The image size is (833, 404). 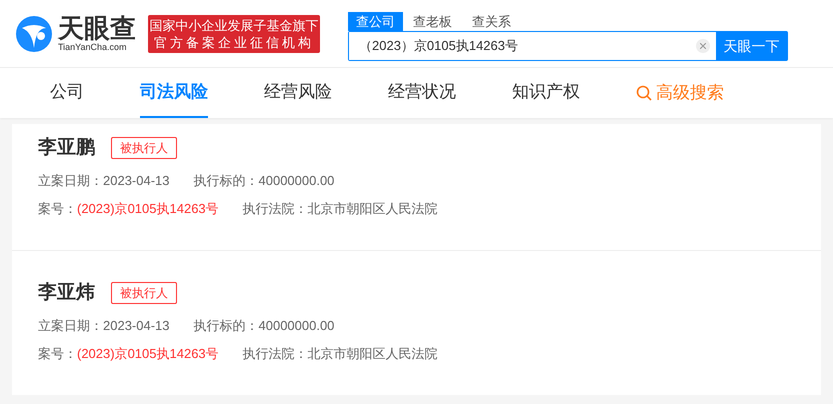 What do you see at coordinates (298, 93) in the screenshot?
I see `nav-tab: 经营风险` at bounding box center [298, 93].